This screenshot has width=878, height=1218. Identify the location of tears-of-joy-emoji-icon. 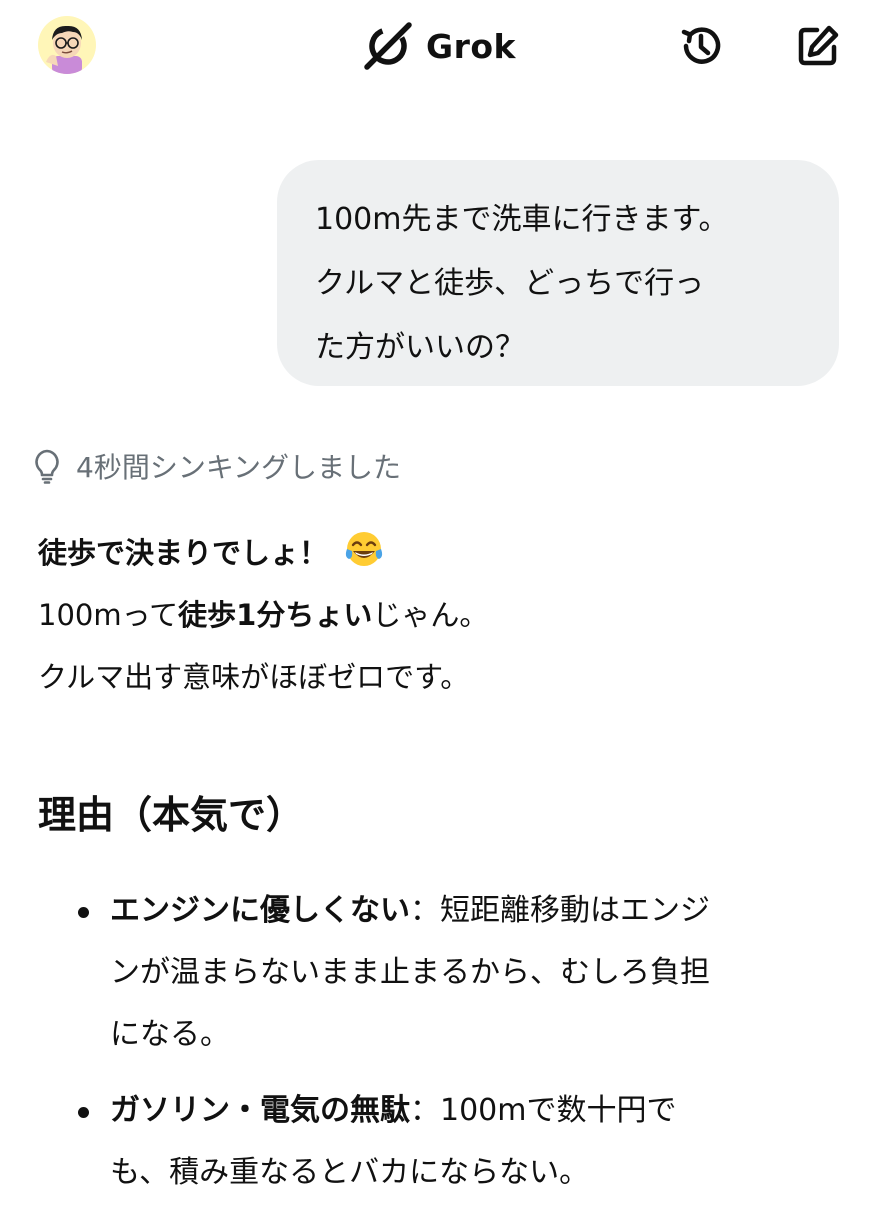
(364, 549).